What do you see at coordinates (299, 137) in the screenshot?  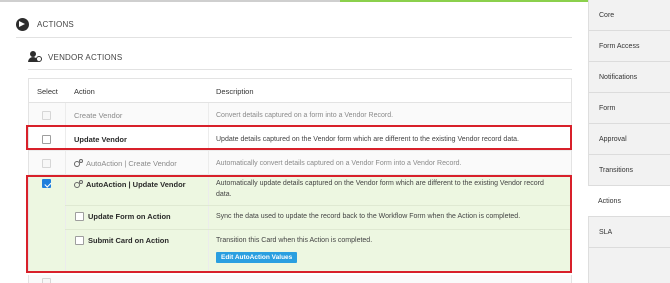 I see `highlight-box` at bounding box center [299, 137].